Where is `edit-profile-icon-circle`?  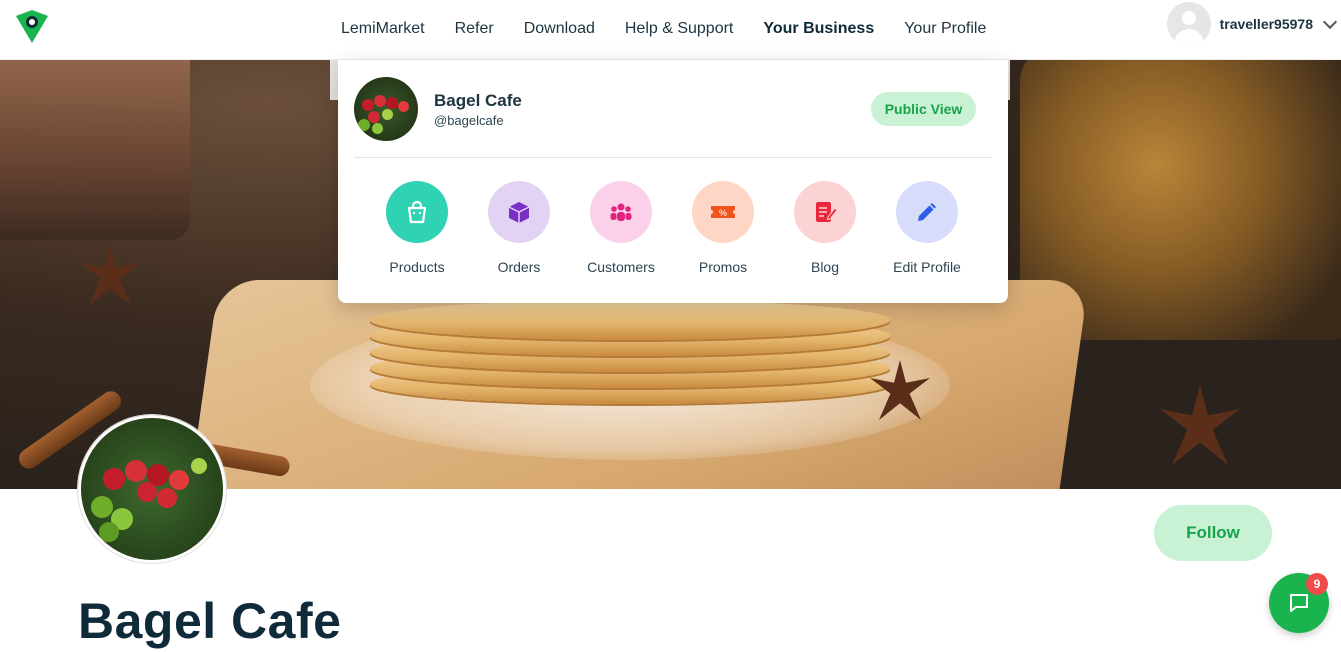
edit-profile-icon-circle is located at coordinates (927, 212).